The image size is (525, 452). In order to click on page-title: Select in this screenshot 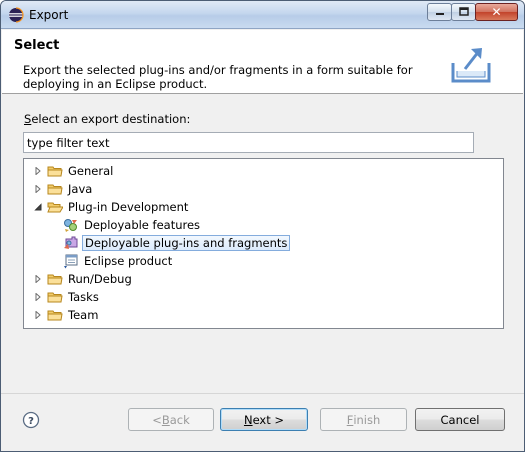, I will do `click(37, 45)`.